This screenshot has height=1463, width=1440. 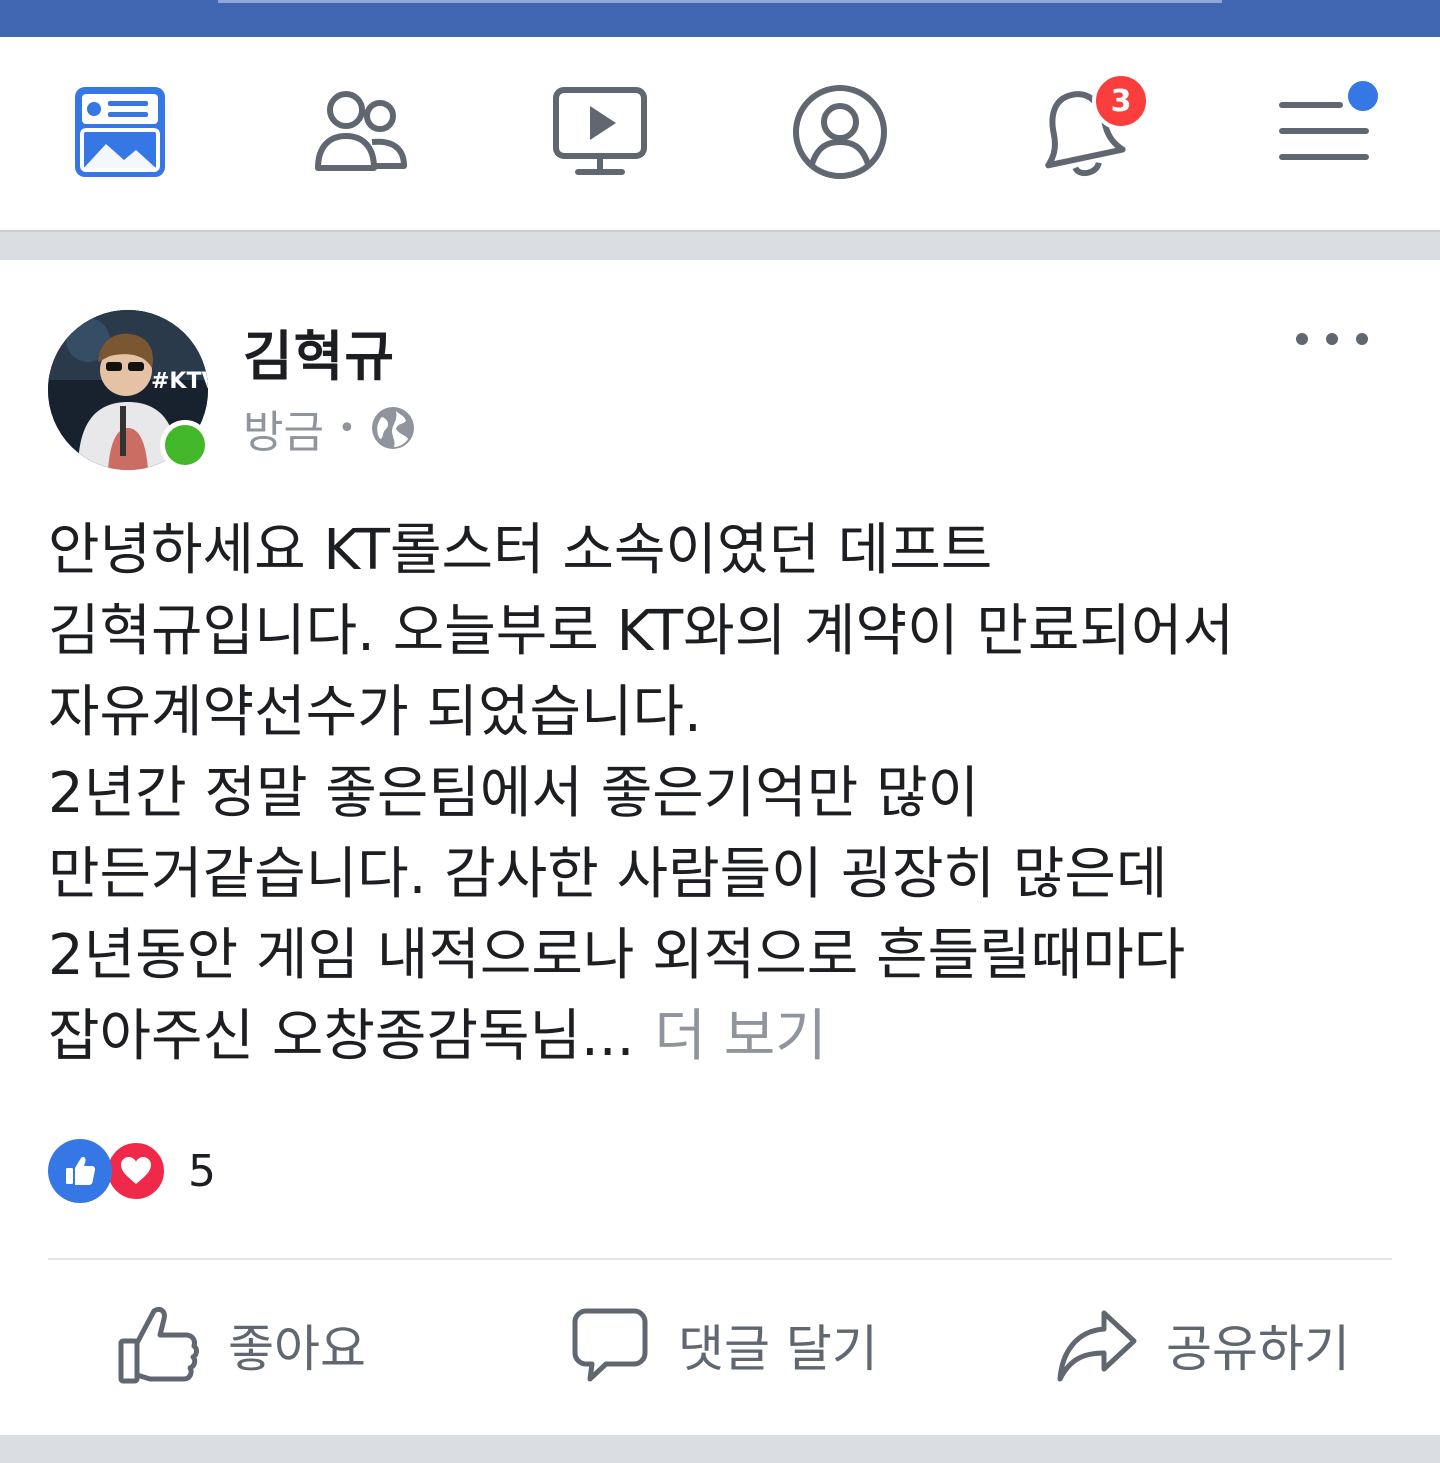 I want to click on post-time: 방금, so click(x=283, y=428).